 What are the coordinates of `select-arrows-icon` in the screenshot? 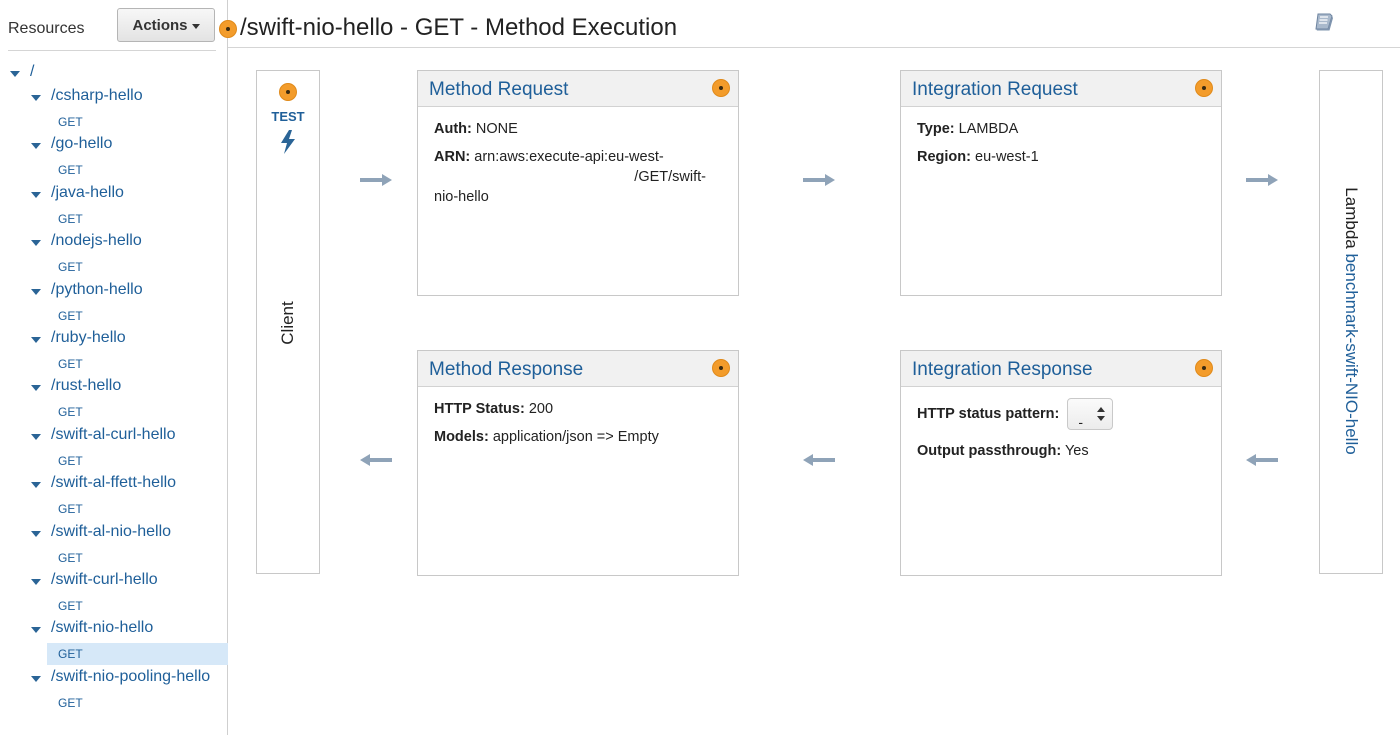 It's located at (1101, 415).